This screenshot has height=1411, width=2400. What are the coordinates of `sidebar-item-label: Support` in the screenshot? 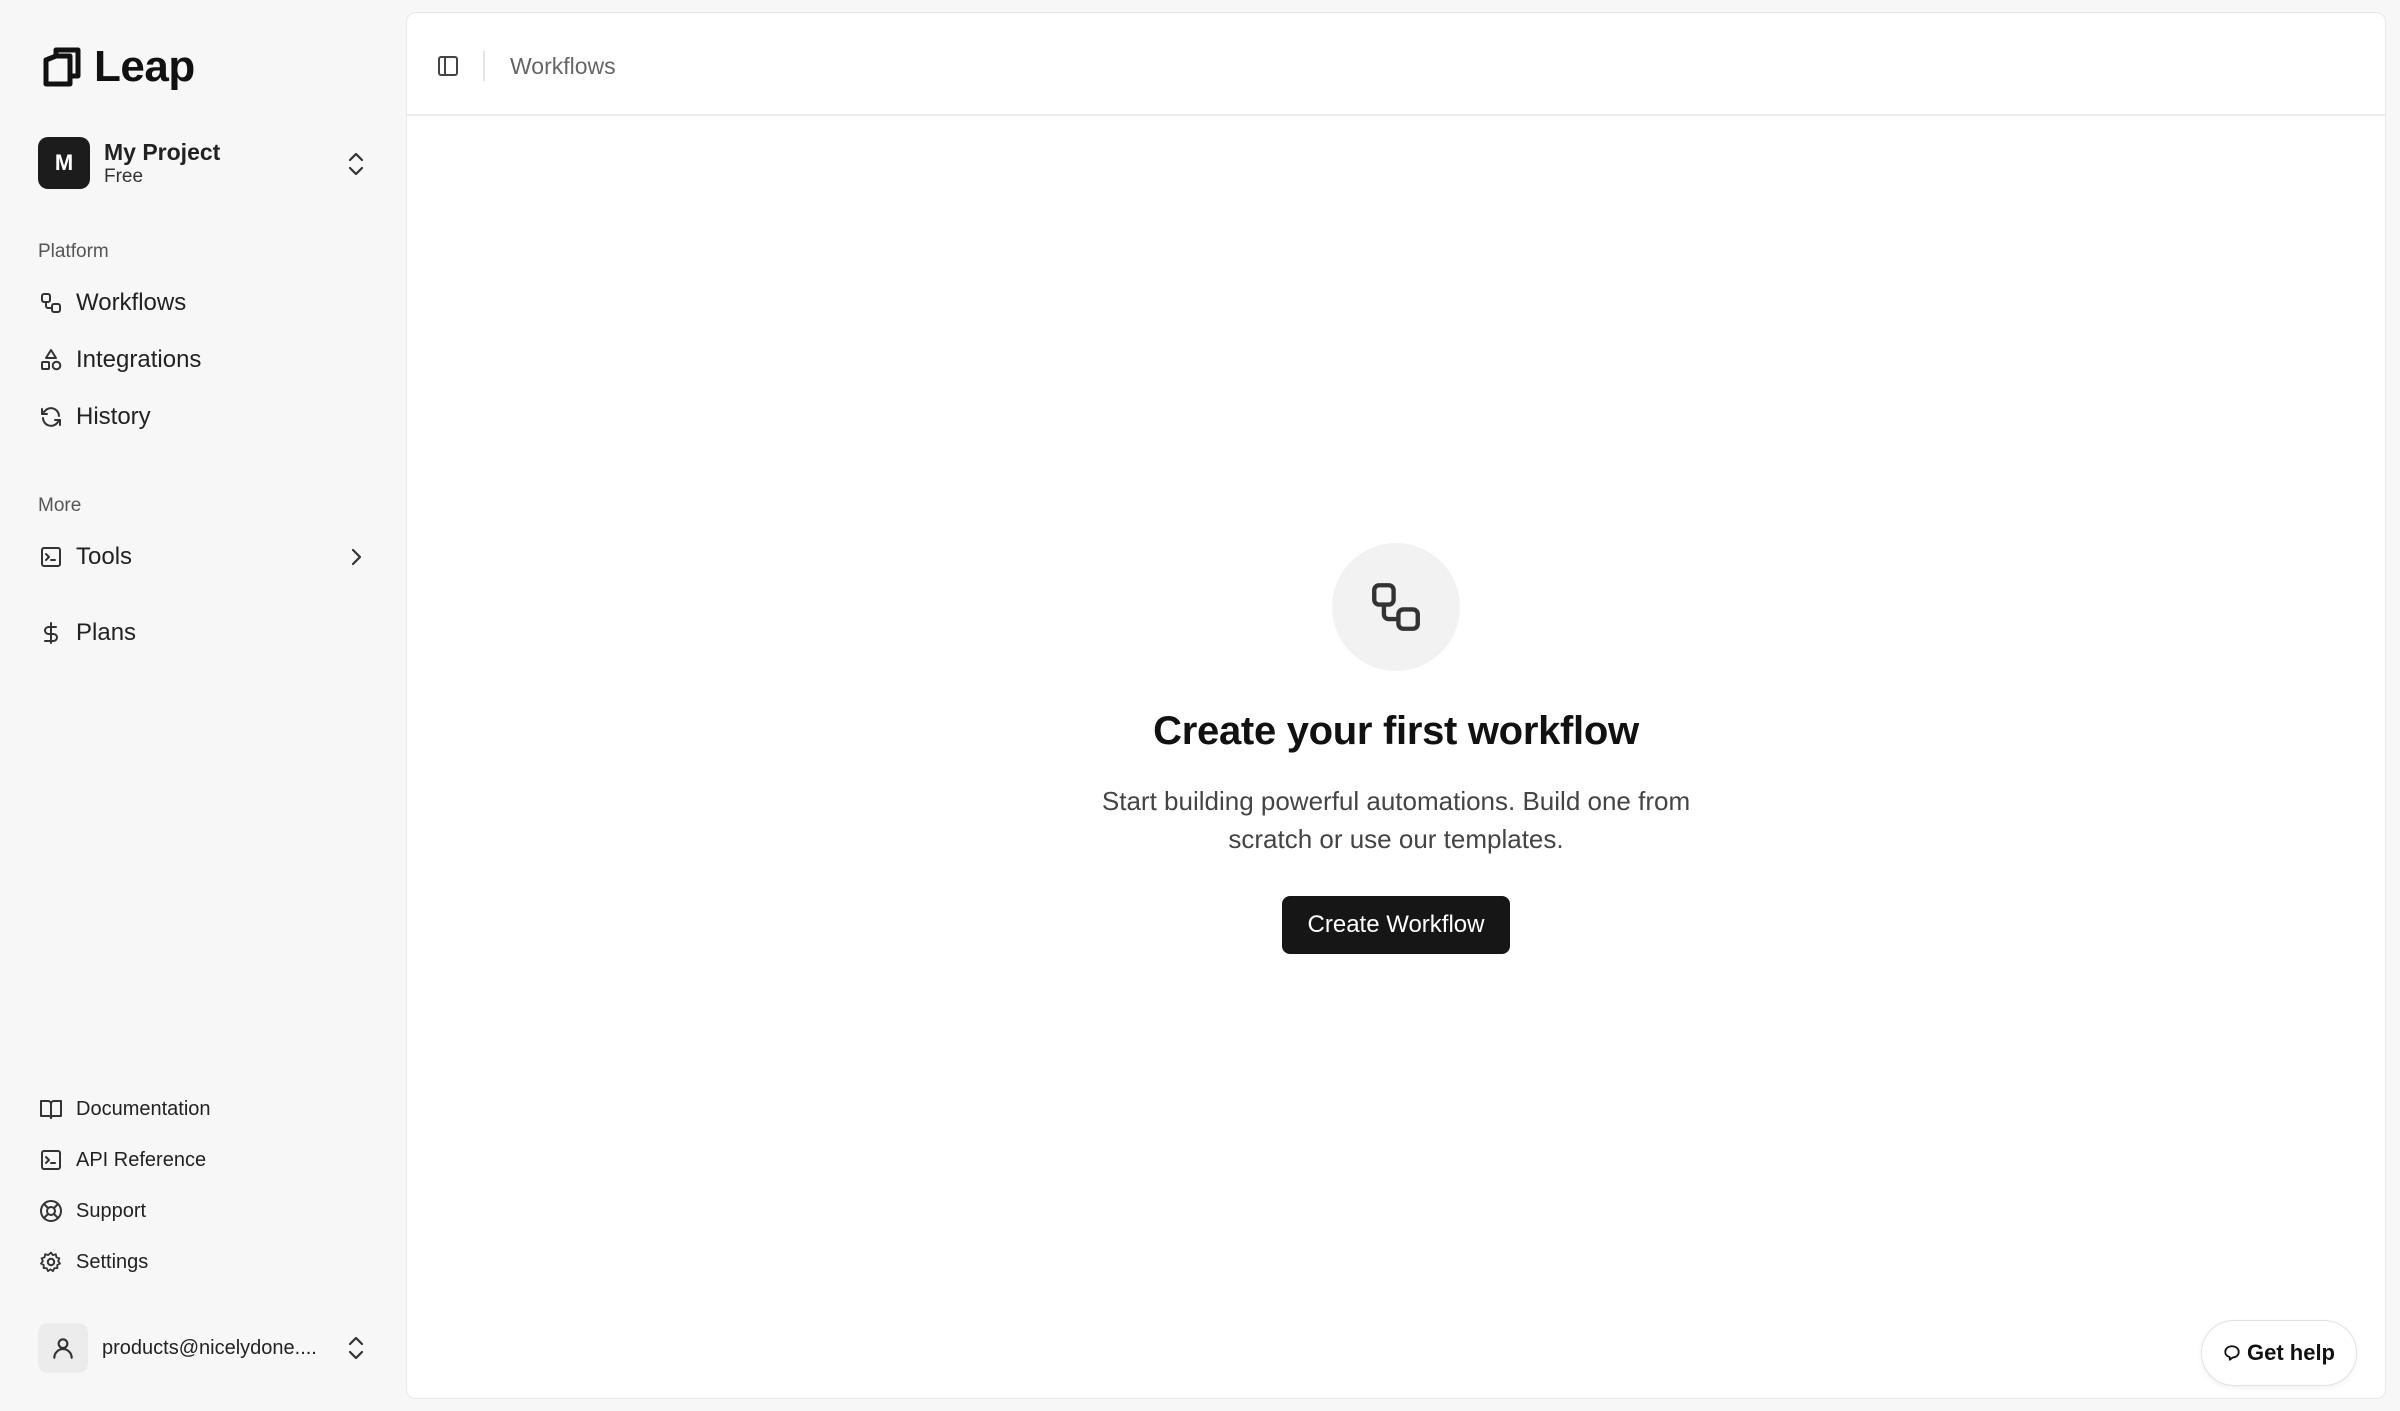 It's located at (111, 1210).